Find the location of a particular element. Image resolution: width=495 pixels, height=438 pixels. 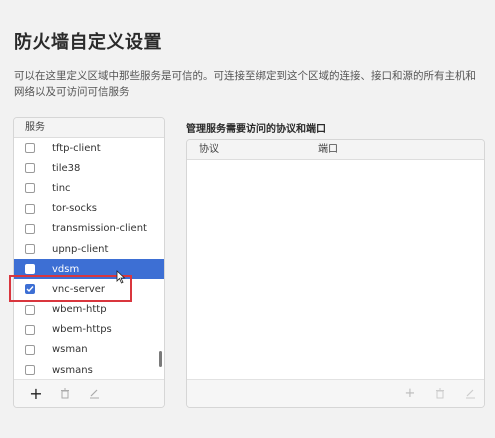

services-column-header: 服务 is located at coordinates (89, 128).